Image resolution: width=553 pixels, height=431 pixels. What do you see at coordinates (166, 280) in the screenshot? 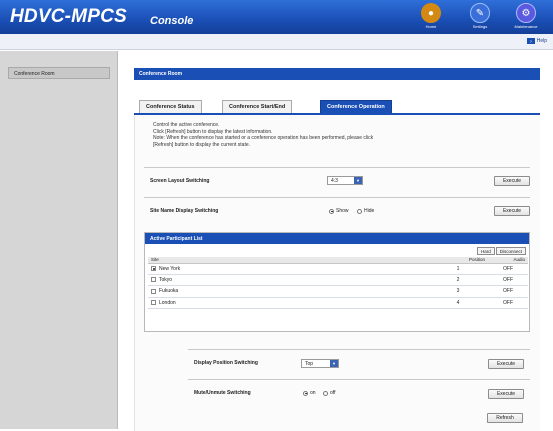
I see `site-name: Tokyo` at bounding box center [166, 280].